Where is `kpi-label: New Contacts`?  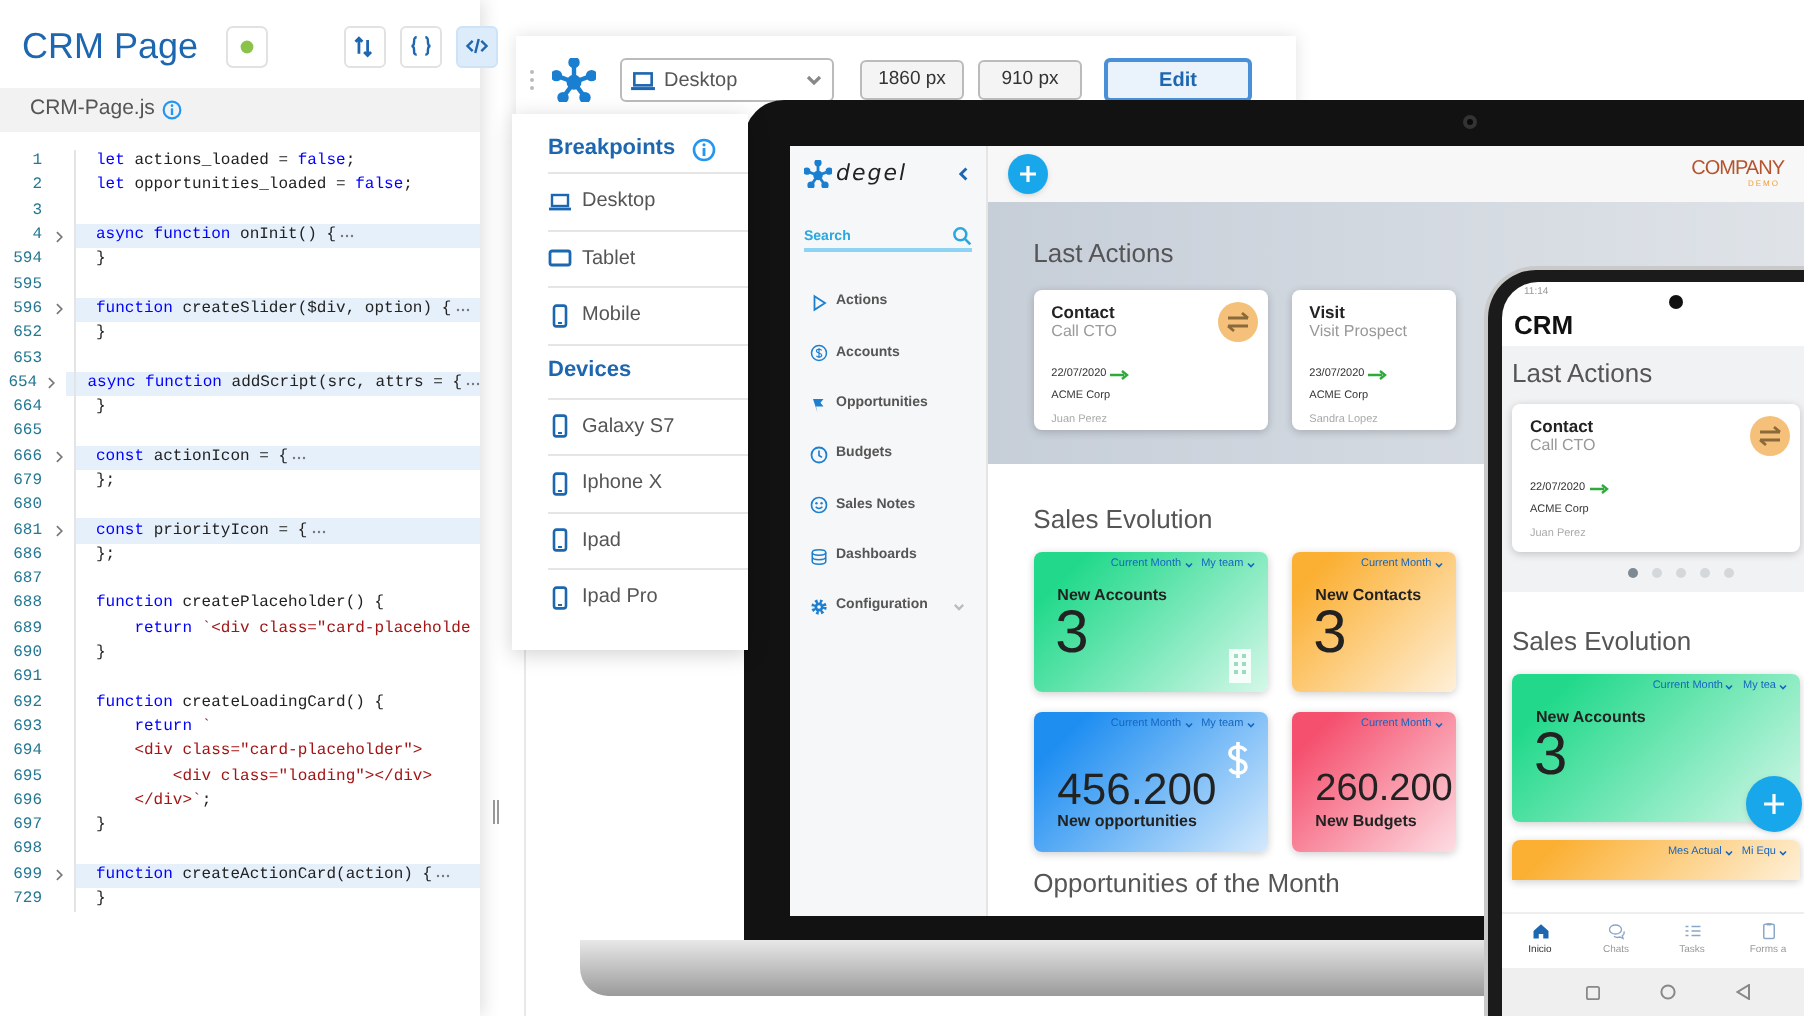 kpi-label: New Contacts is located at coordinates (1368, 594).